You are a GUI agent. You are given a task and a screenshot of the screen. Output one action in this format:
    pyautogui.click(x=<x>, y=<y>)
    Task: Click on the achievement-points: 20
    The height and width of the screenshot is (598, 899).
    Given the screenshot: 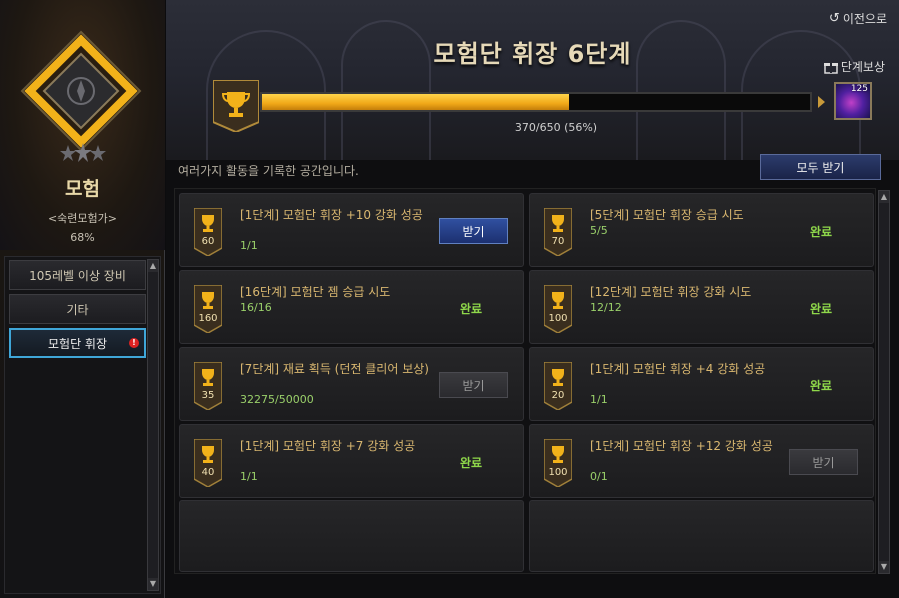 What is the action you would take?
    pyautogui.click(x=558, y=395)
    